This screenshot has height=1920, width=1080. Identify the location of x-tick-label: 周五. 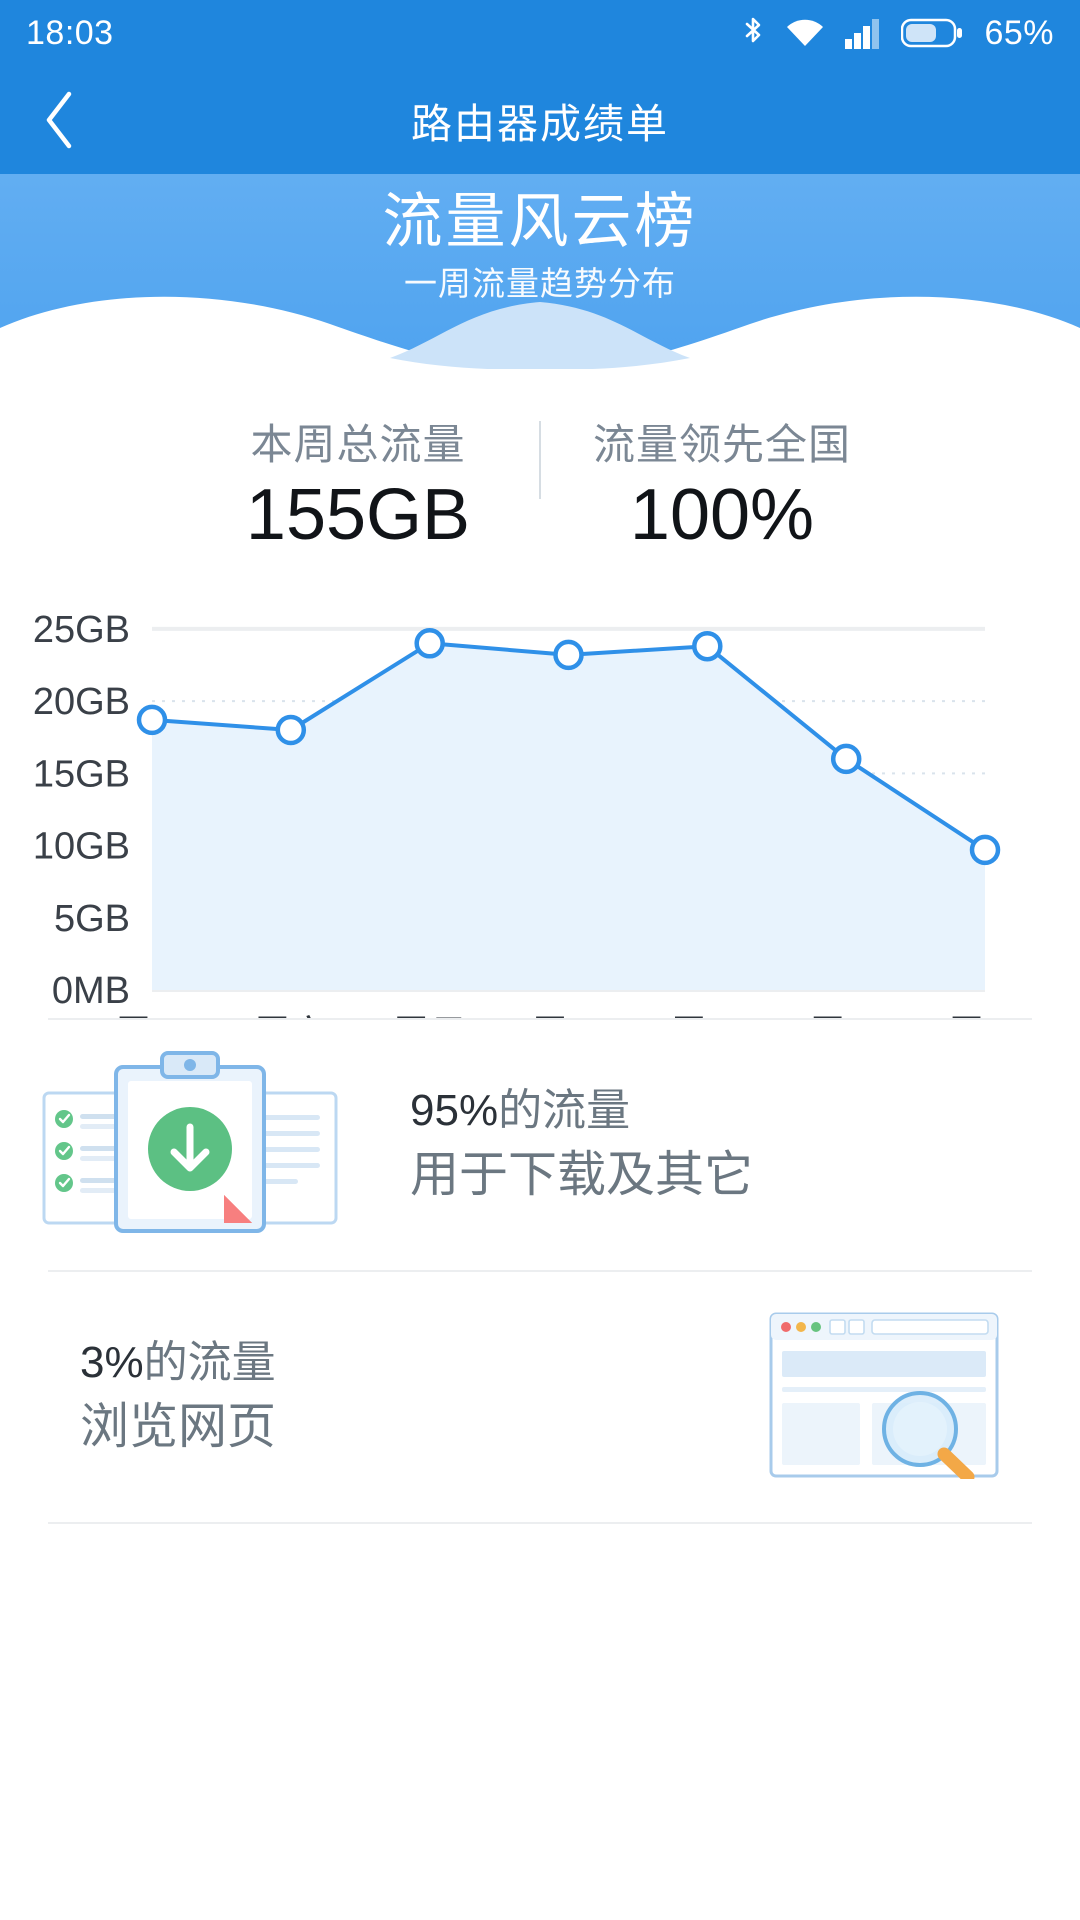
(152, 1016).